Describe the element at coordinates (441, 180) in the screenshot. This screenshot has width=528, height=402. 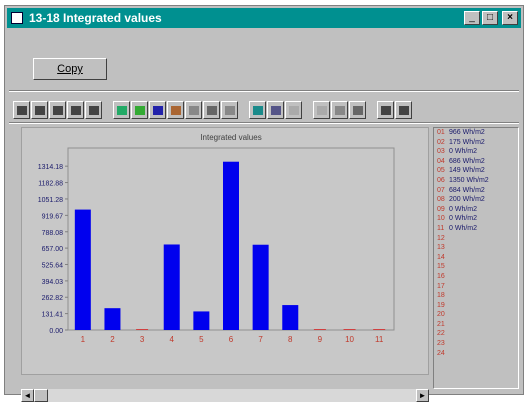
I see `list-item-index: 06` at that location.